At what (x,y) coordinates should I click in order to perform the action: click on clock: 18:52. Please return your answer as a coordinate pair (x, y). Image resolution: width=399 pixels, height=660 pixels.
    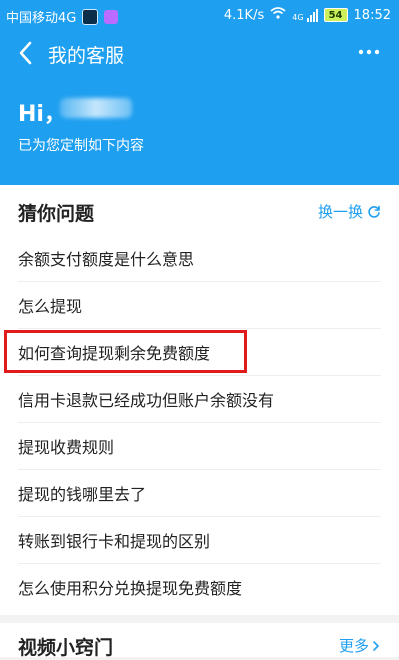
    Looking at the image, I should click on (372, 15).